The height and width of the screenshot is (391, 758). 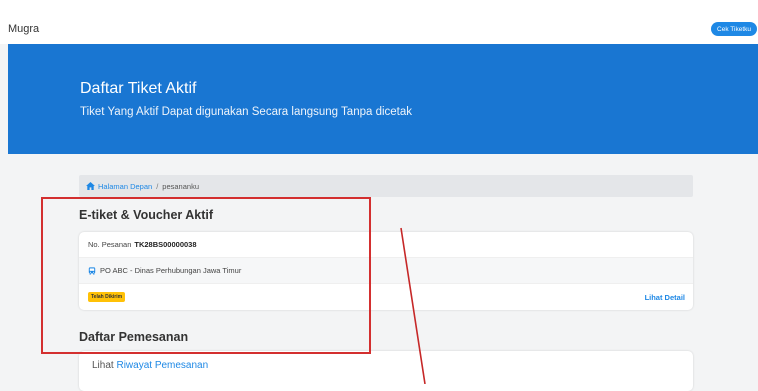 What do you see at coordinates (413, 305) in the screenshot?
I see `annotation-arrow` at bounding box center [413, 305].